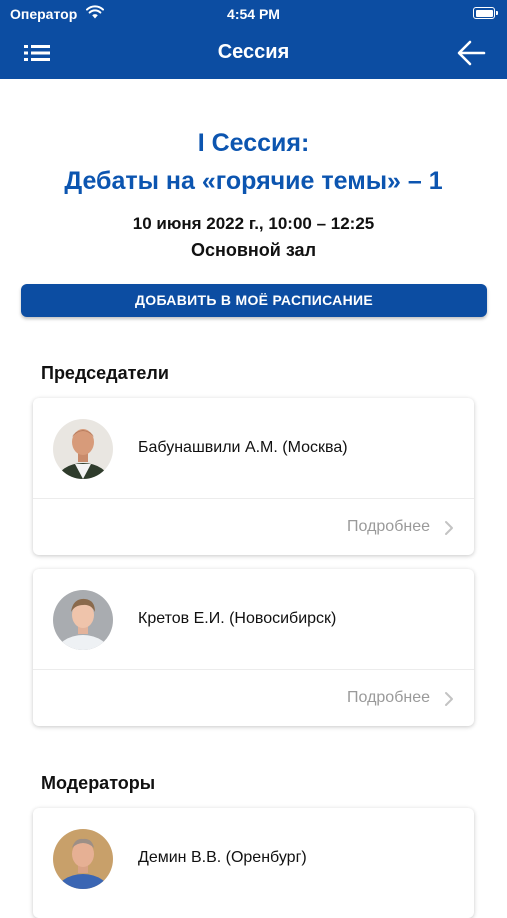 This screenshot has height=918, width=507. I want to click on person-name: Бабунашвили А.М. (Москва), so click(243, 447).